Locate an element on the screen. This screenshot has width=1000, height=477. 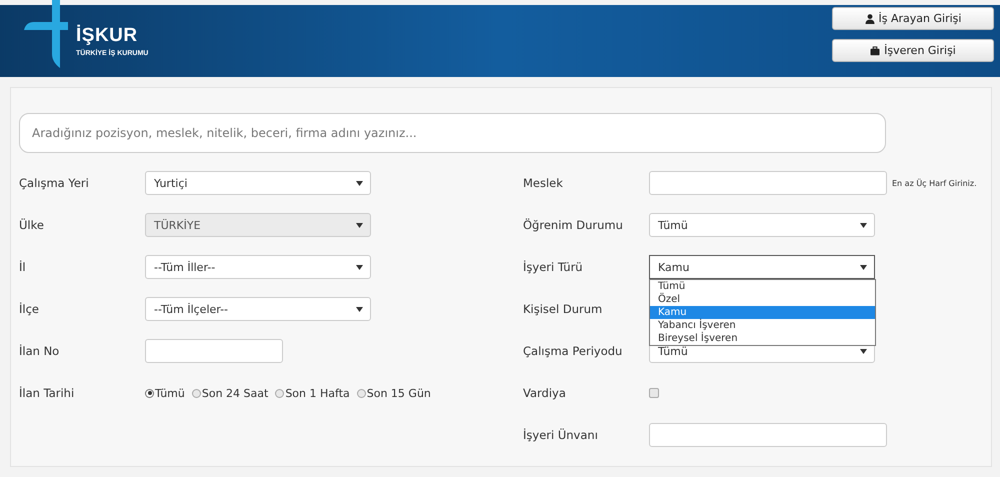
field-label: Kişisel Durum is located at coordinates (563, 309).